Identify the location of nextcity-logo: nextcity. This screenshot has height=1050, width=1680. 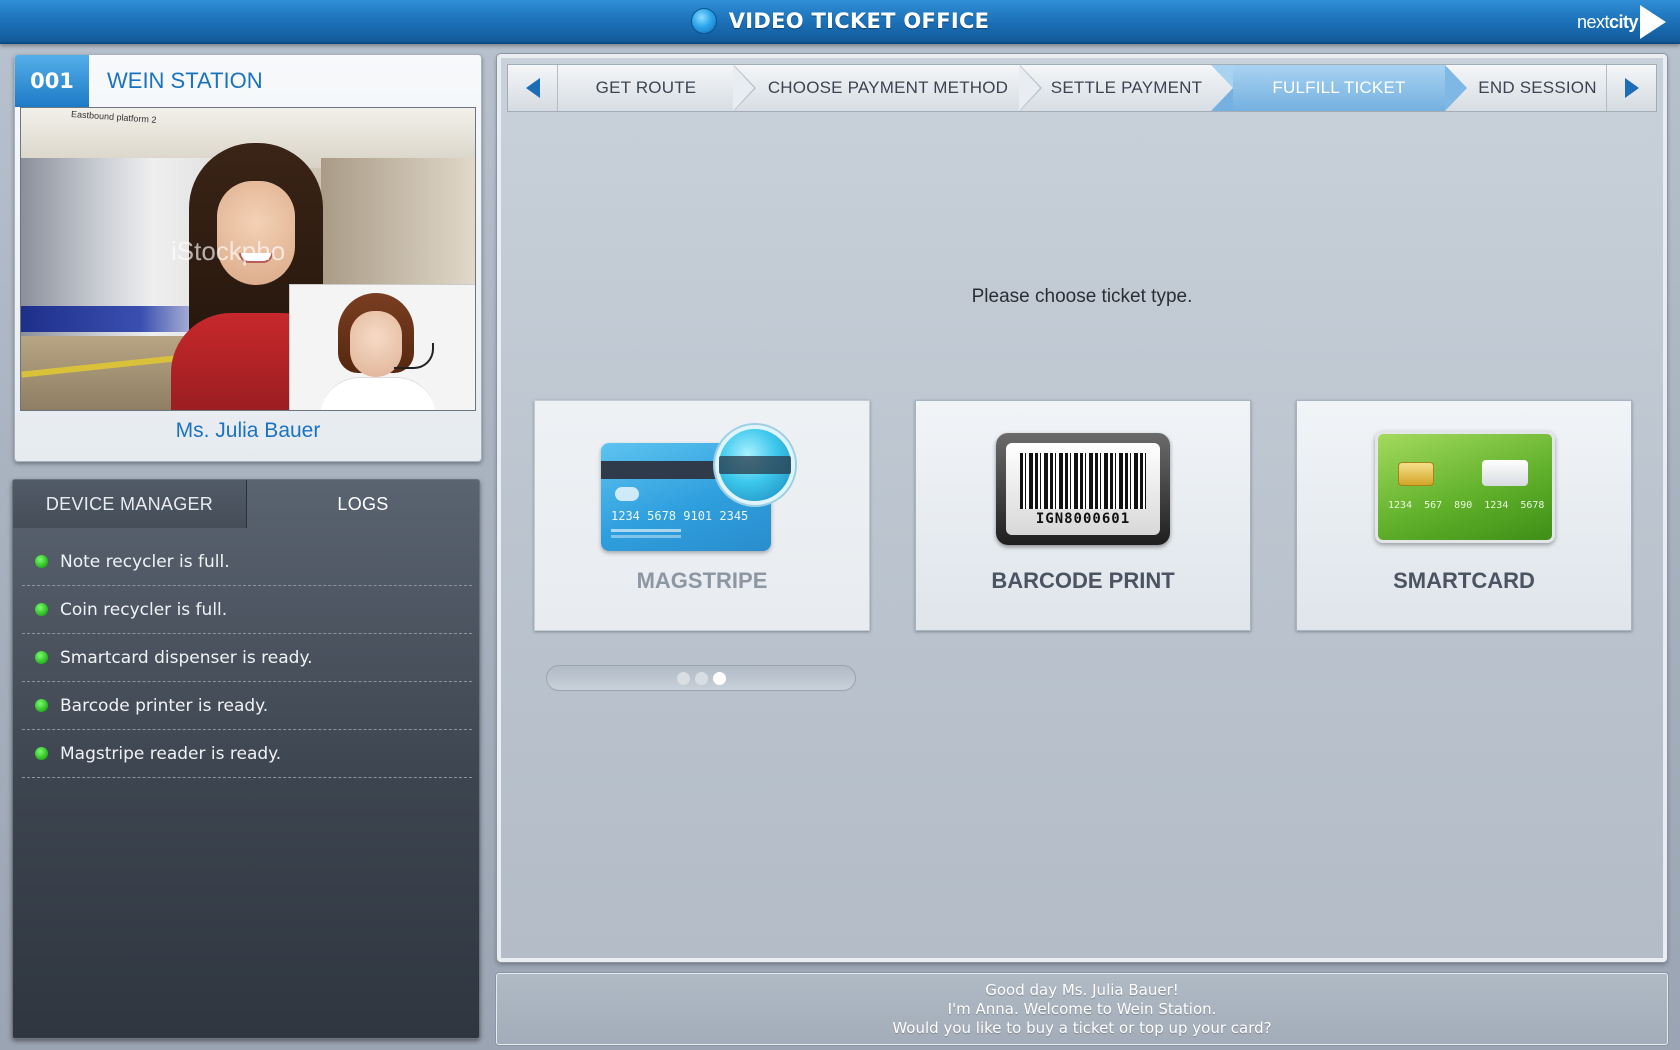
(1621, 22).